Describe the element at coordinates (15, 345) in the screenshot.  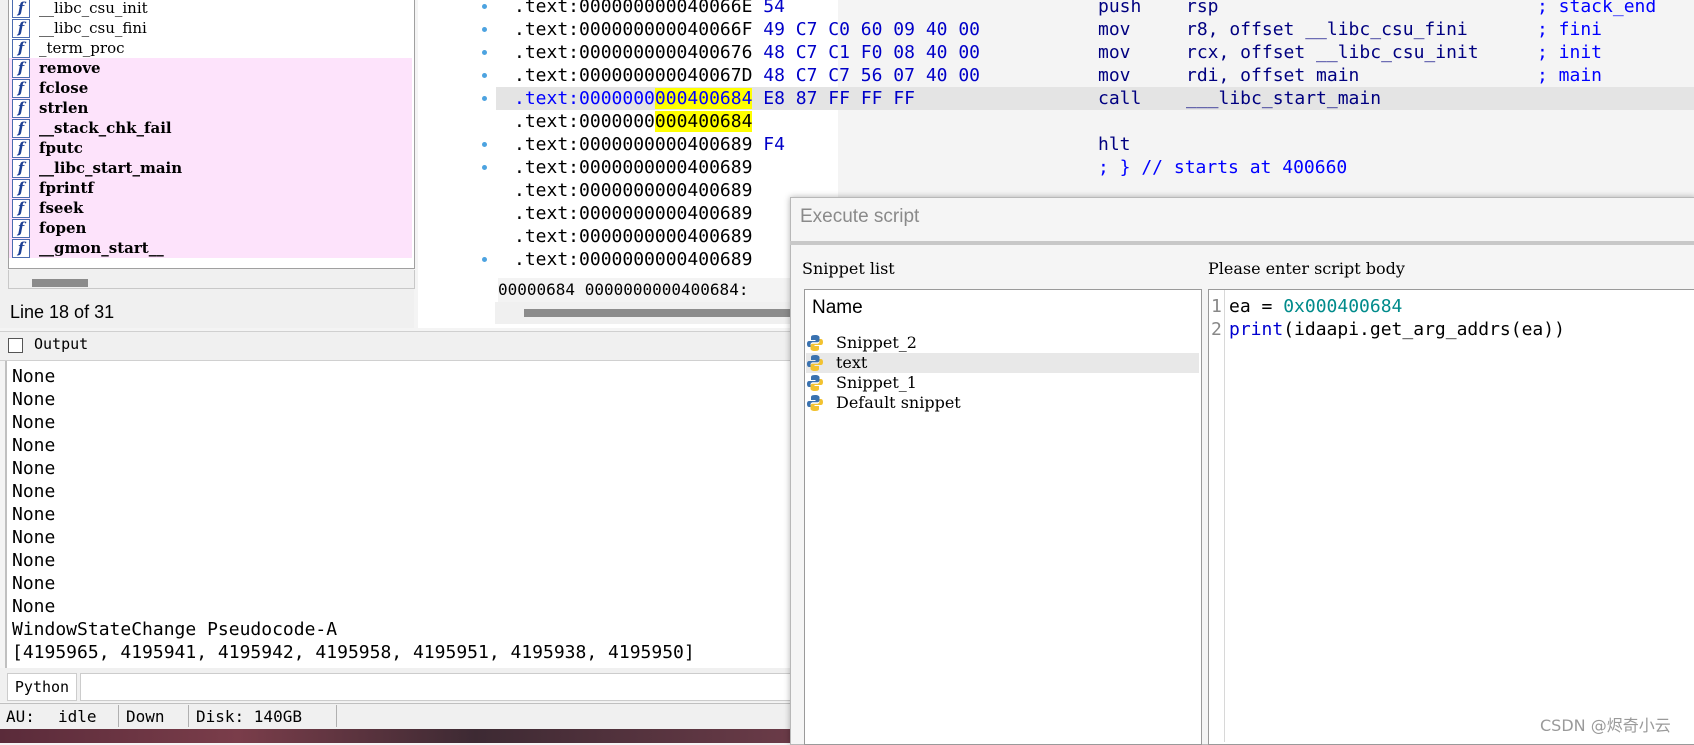
I see `output-window-icon` at that location.